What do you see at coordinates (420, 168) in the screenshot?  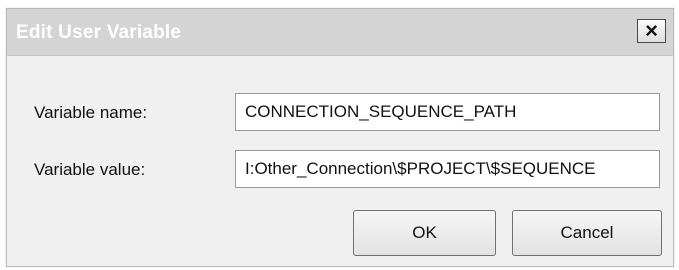 I see `variable-value-text: I:Other_Connection\$PROJECT\$SEQUENCE` at bounding box center [420, 168].